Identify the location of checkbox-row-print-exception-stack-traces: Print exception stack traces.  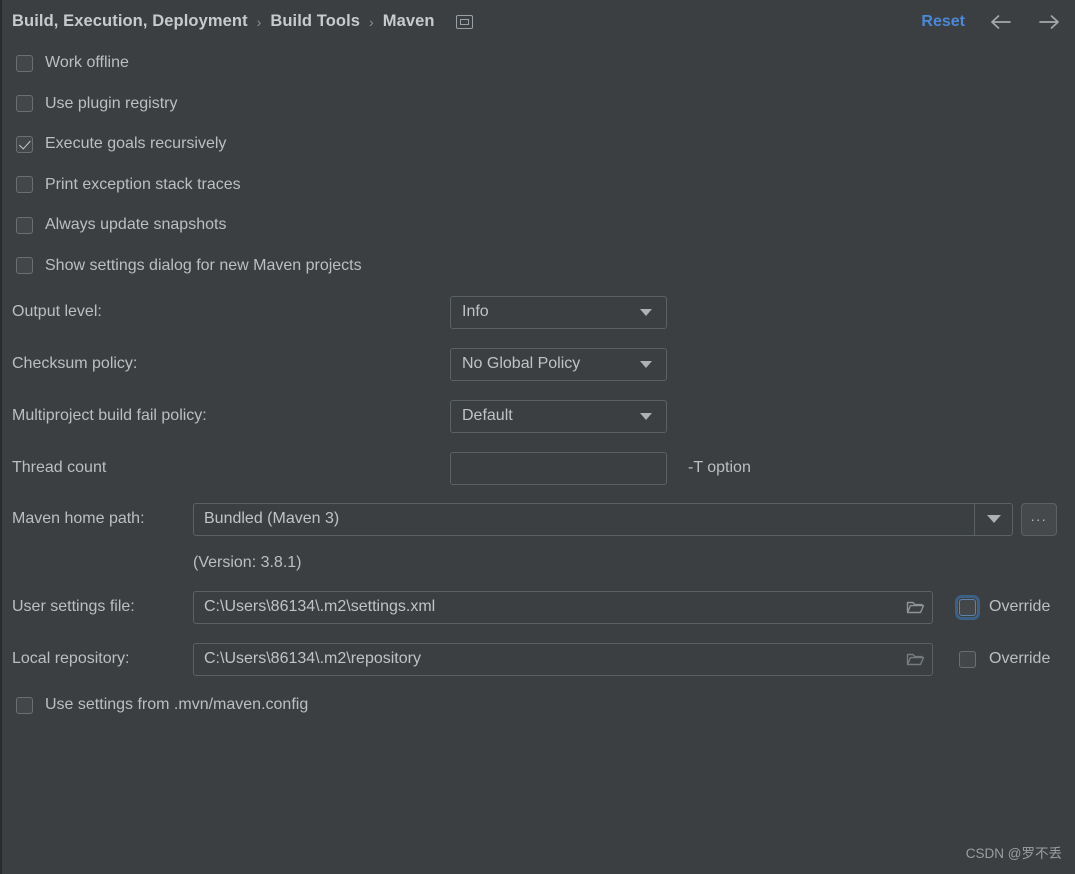
(538, 185).